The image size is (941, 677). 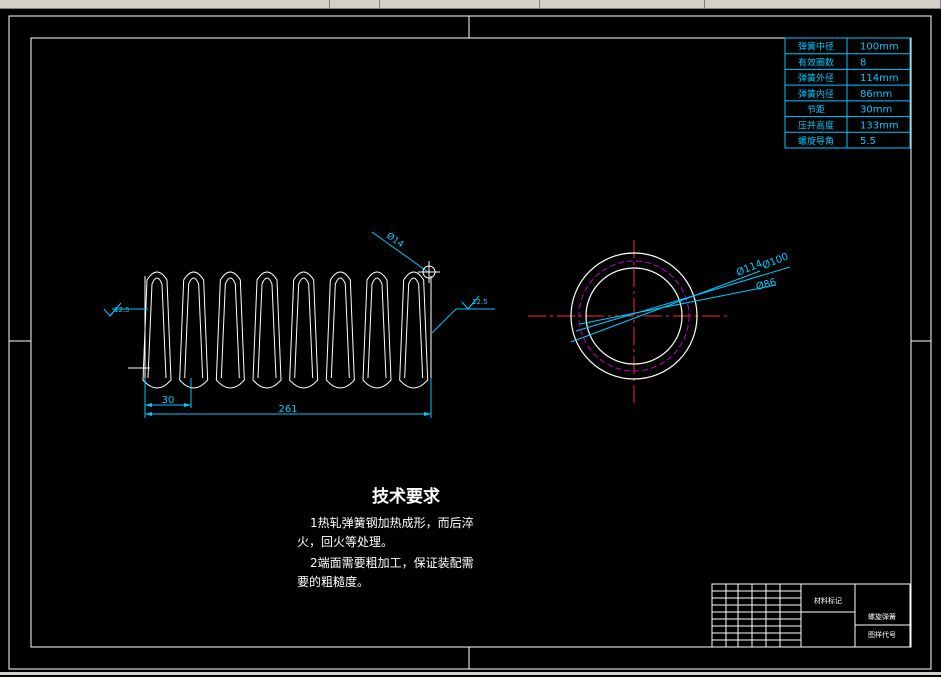 What do you see at coordinates (333, 581) in the screenshot?
I see `tech-line-4: 要的粗糙度。` at bounding box center [333, 581].